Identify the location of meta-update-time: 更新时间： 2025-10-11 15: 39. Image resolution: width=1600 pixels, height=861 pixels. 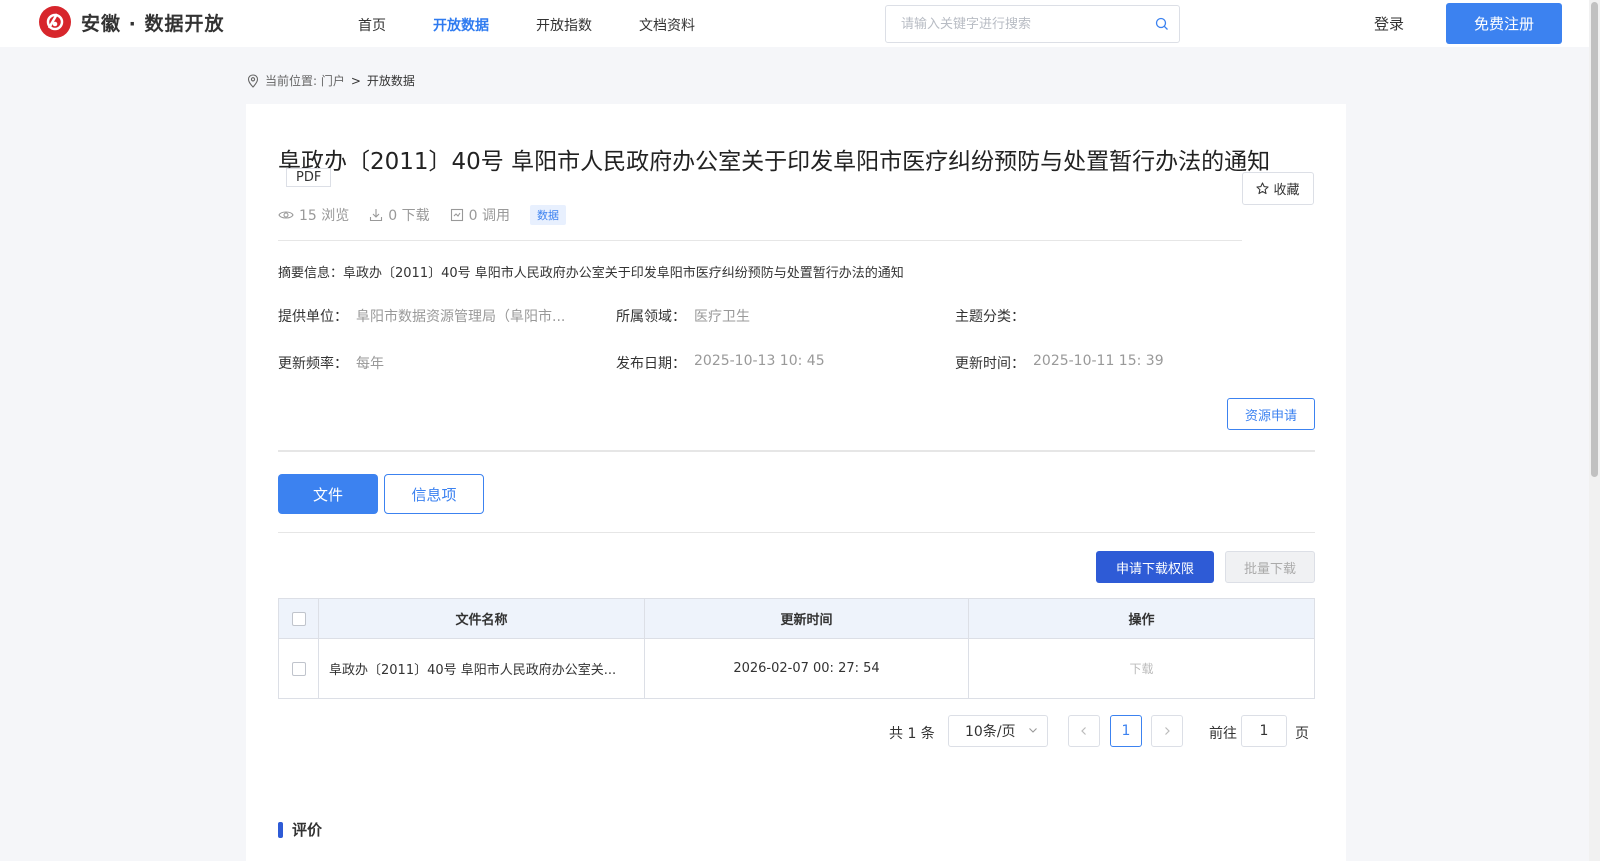
(1059, 363).